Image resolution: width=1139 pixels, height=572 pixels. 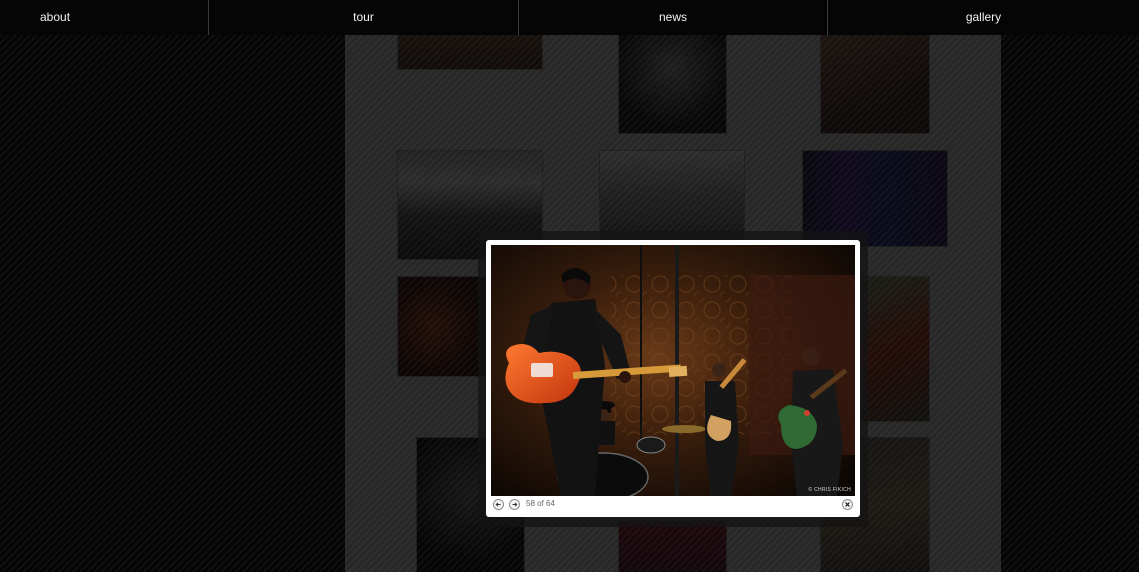 What do you see at coordinates (829, 490) in the screenshot?
I see `photo-credit: © CHRIS FIKICH` at bounding box center [829, 490].